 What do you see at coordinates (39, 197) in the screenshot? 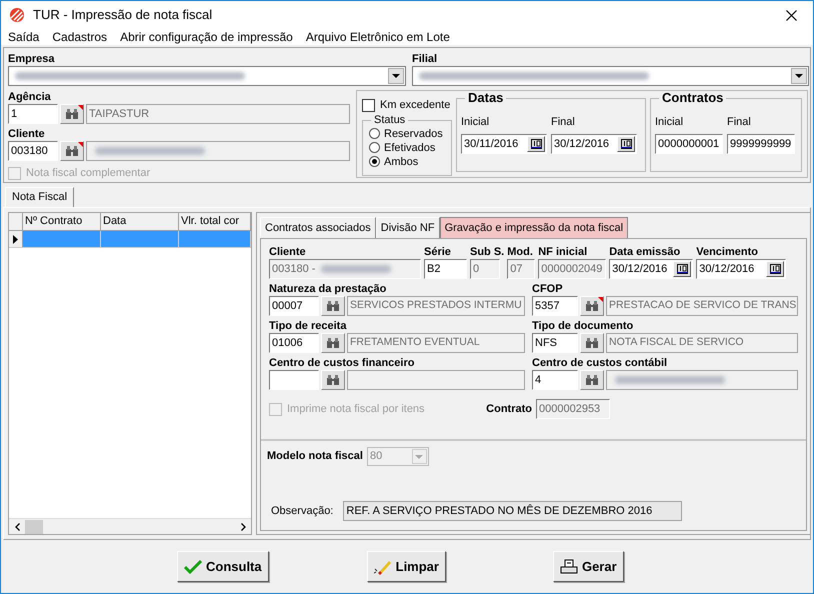
I see `tab: Nota Fiscal` at bounding box center [39, 197].